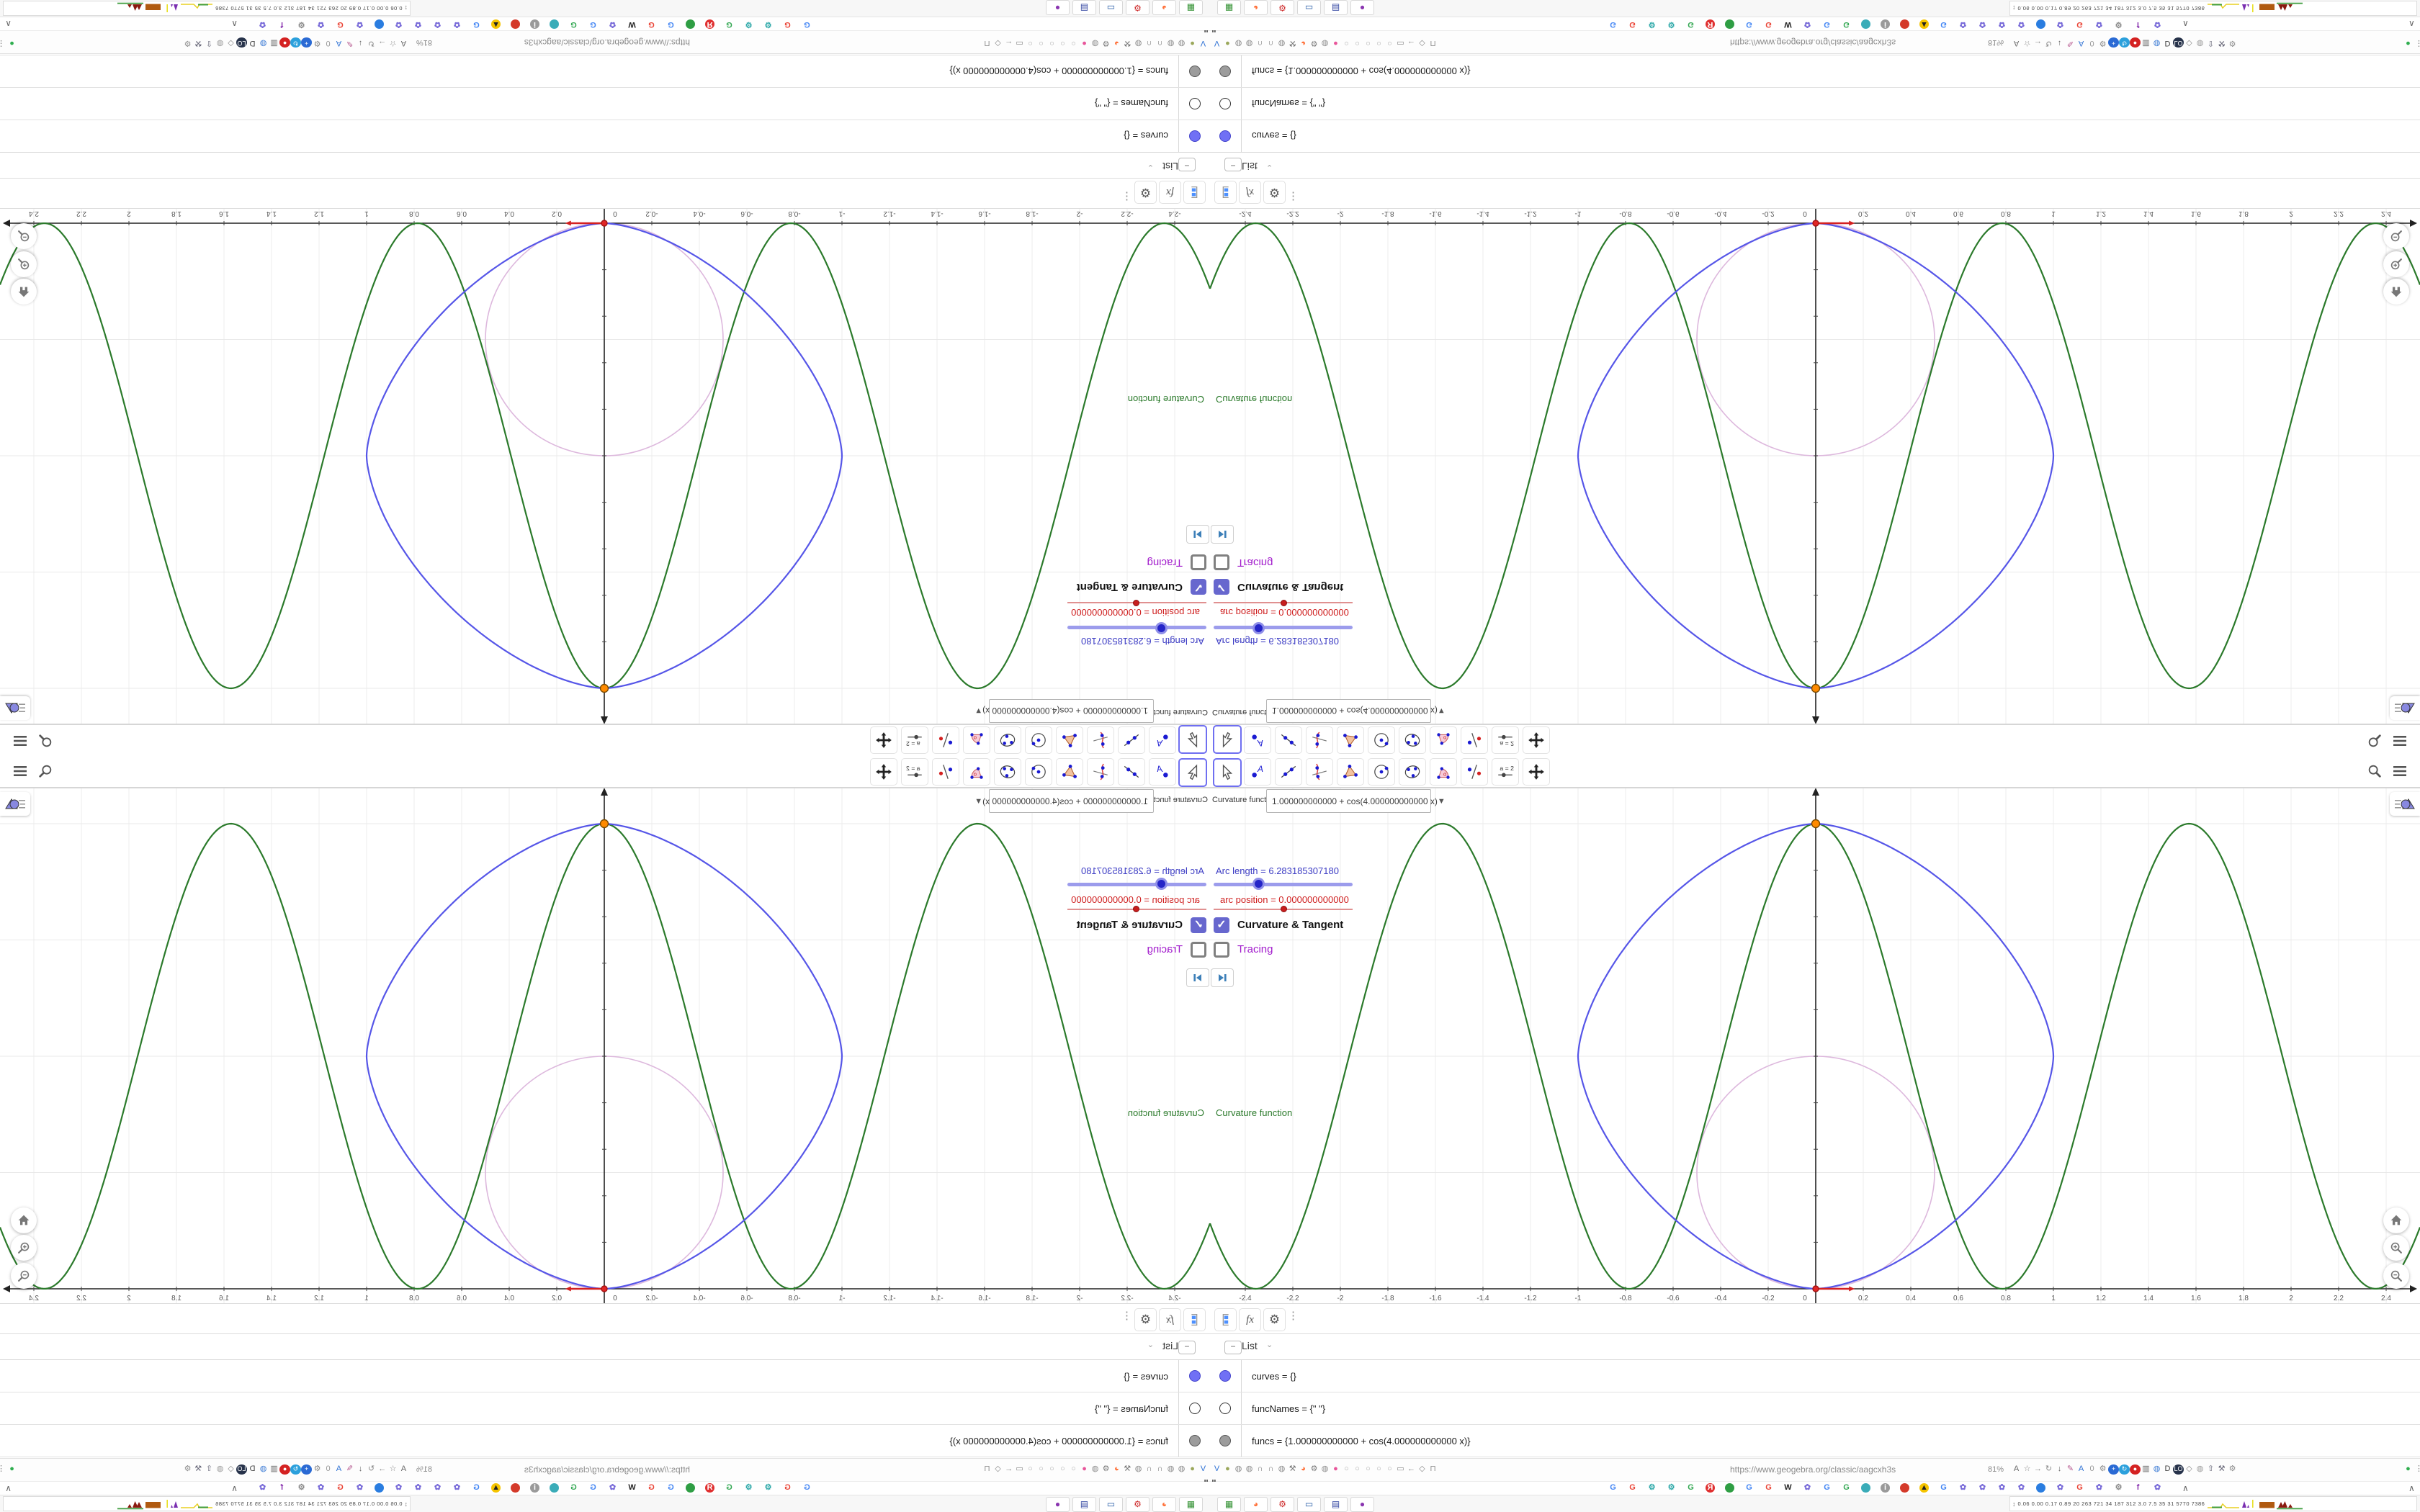 The image size is (2420, 1512). I want to click on folder-icon: ▭, so click(1019, 42).